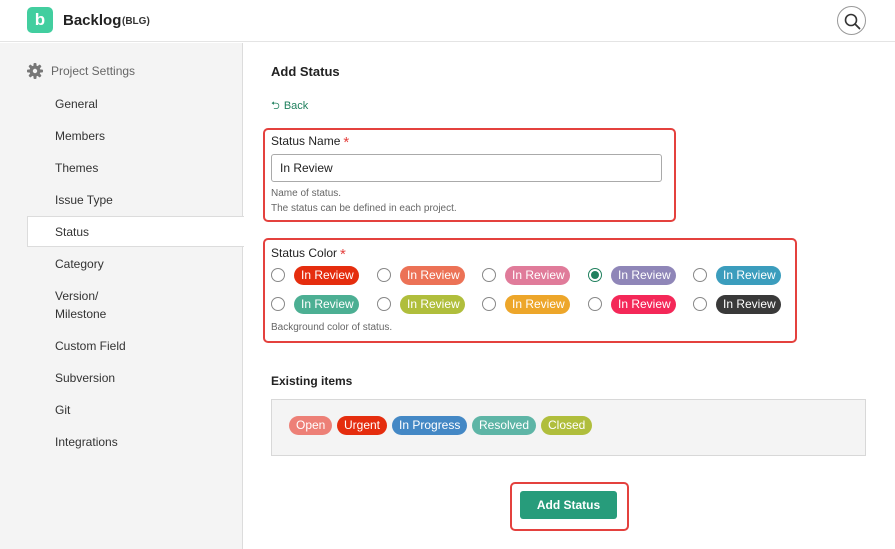 The height and width of the screenshot is (549, 895). Describe the element at coordinates (362, 425) in the screenshot. I see `status-tag-urgent: Urgent` at that location.